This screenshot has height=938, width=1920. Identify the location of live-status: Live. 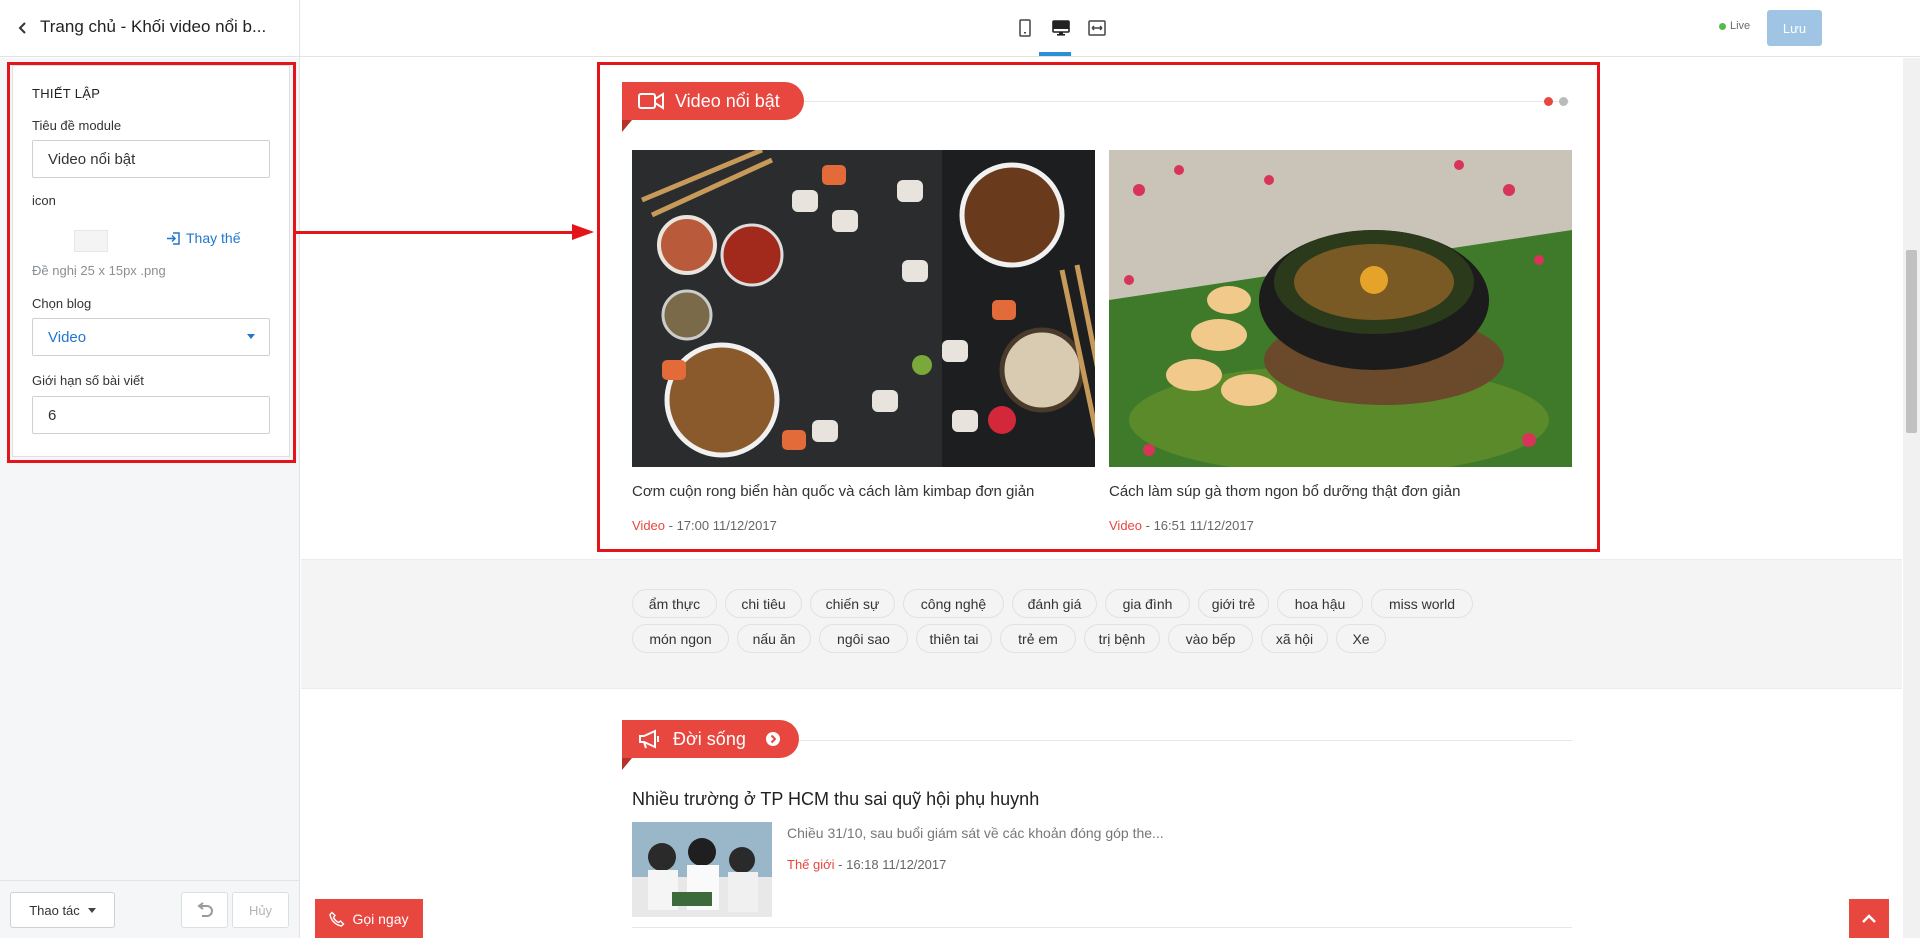
(1734, 26).